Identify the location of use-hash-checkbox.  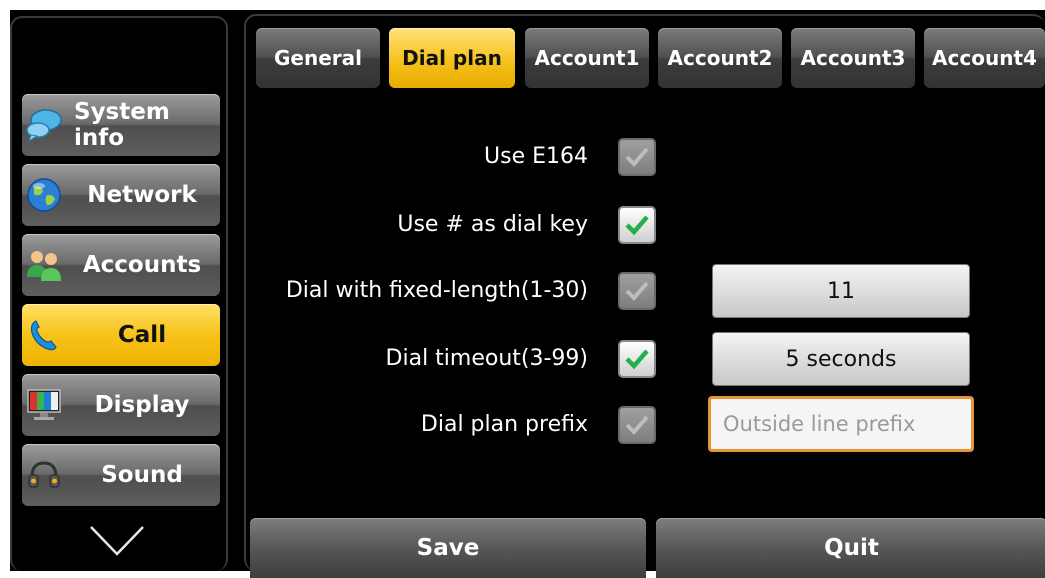
(637, 225).